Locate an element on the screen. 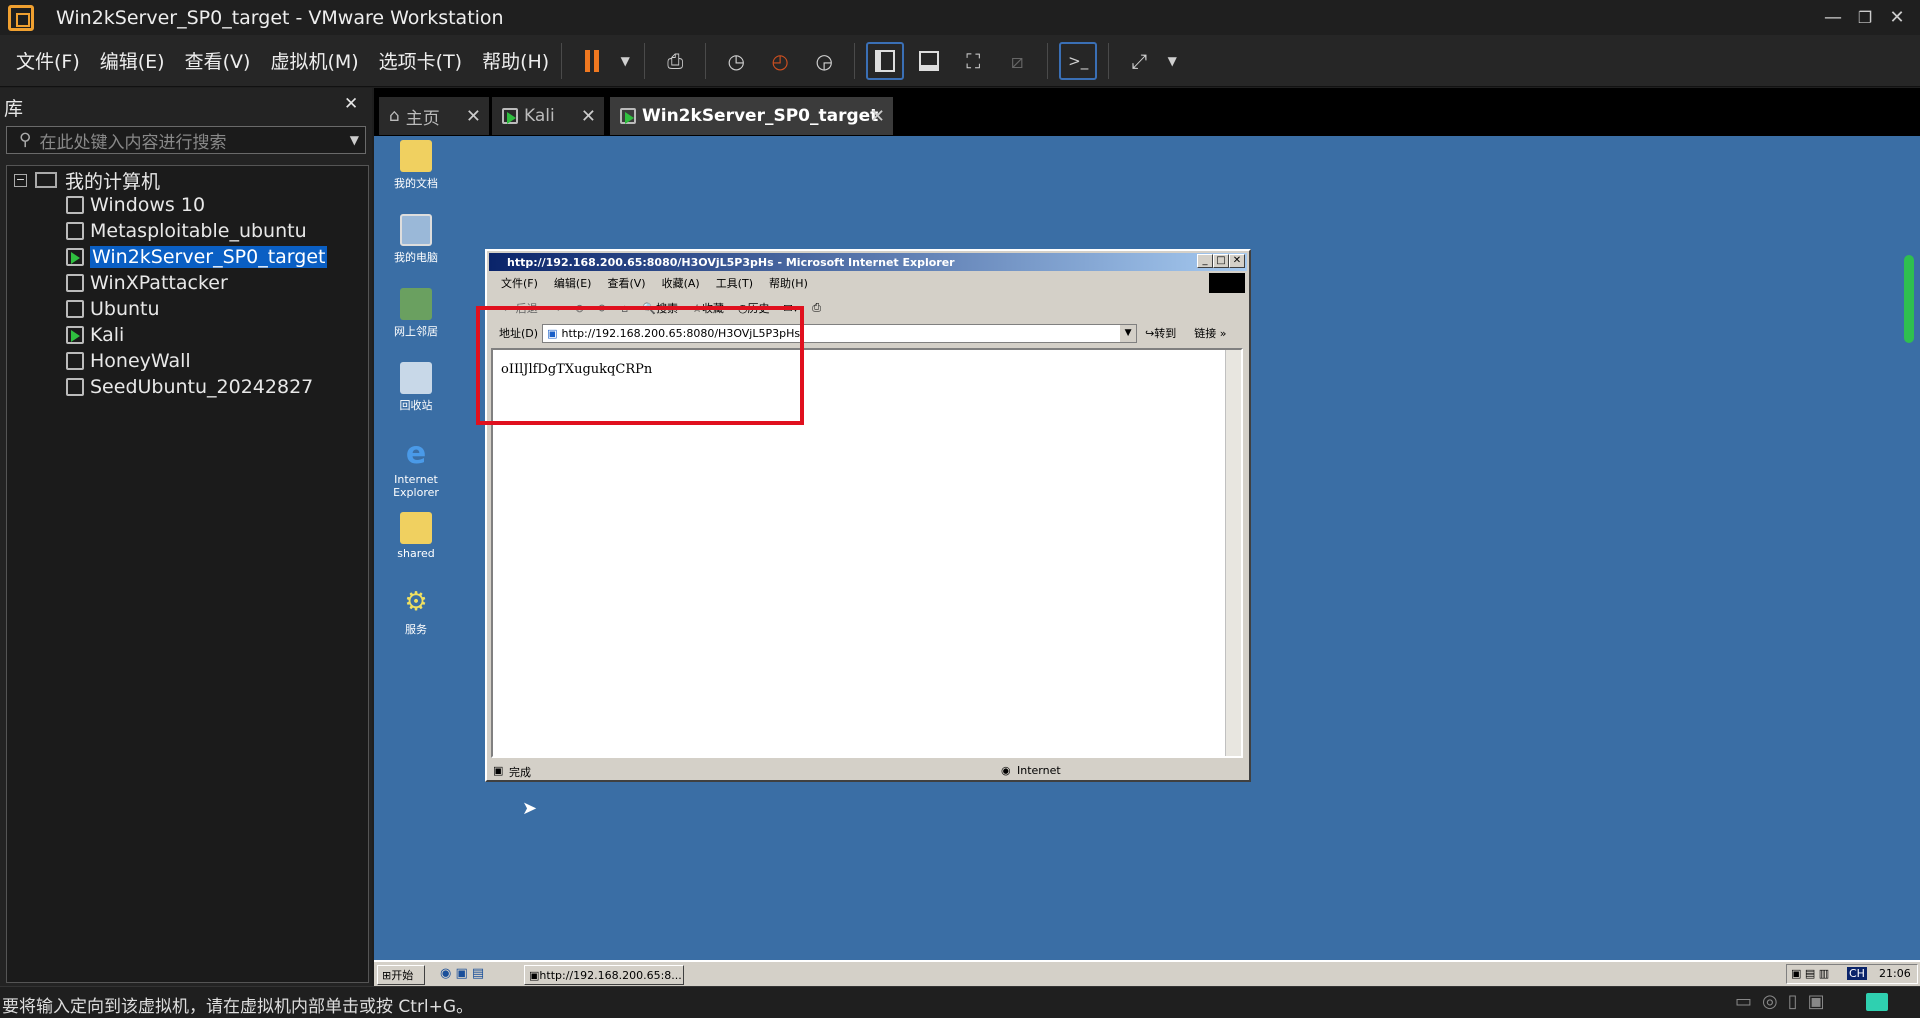  tab-kali-label: Kali is located at coordinates (539, 116).